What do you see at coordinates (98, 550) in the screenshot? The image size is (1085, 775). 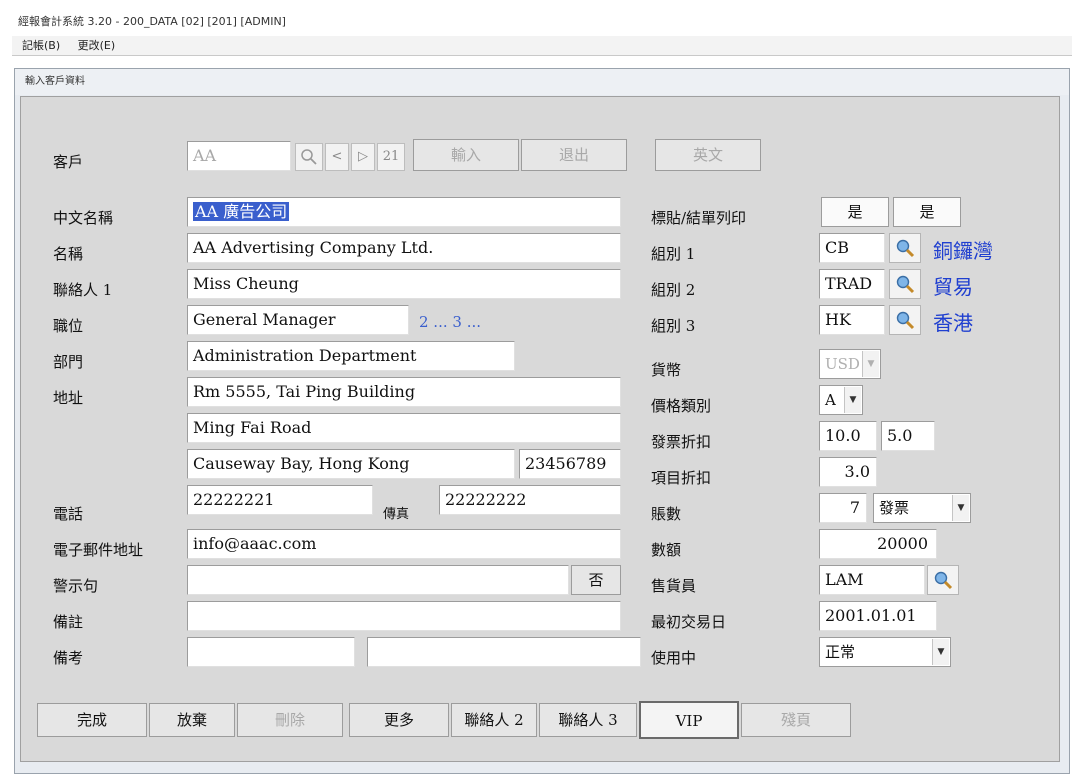 I see `email-label: 電子郵件地址` at bounding box center [98, 550].